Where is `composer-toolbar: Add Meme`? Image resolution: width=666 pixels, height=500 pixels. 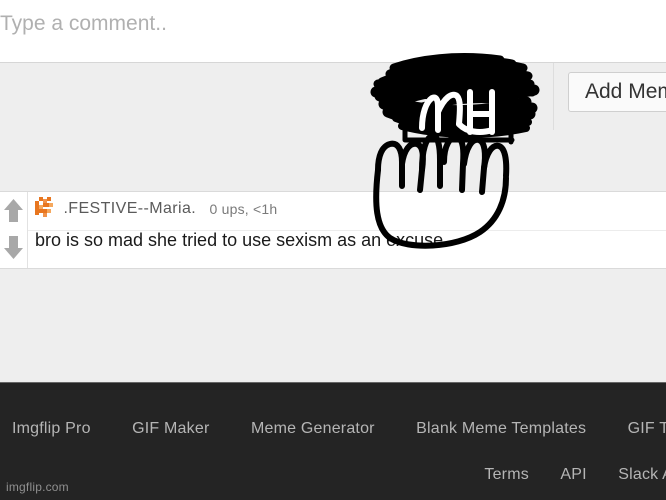
composer-toolbar: Add Meme is located at coordinates (333, 96).